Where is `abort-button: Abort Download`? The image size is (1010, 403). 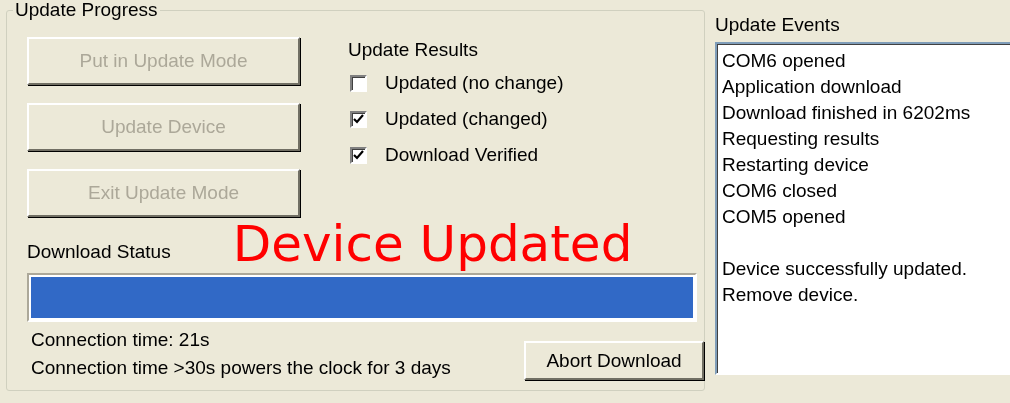
abort-button: Abort Download is located at coordinates (614, 360).